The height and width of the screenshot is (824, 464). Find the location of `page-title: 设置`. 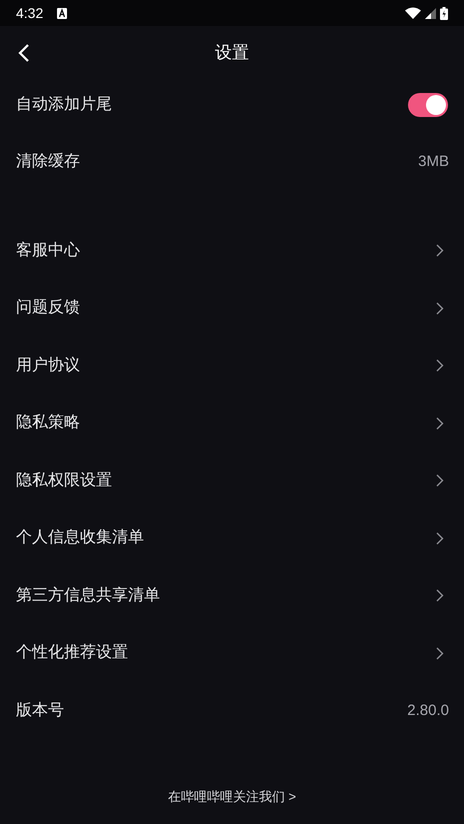

page-title: 设置 is located at coordinates (232, 53).